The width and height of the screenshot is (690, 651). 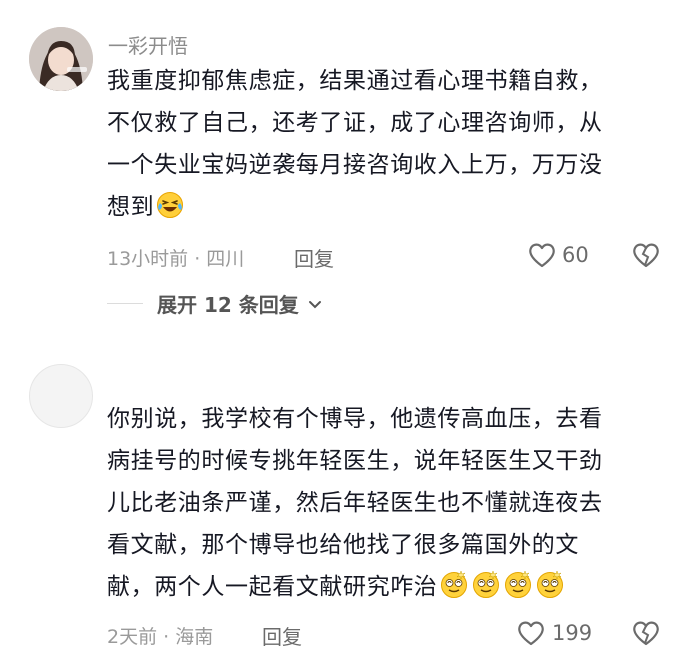 I want to click on comment-username: 一彩开悟, so click(x=148, y=44).